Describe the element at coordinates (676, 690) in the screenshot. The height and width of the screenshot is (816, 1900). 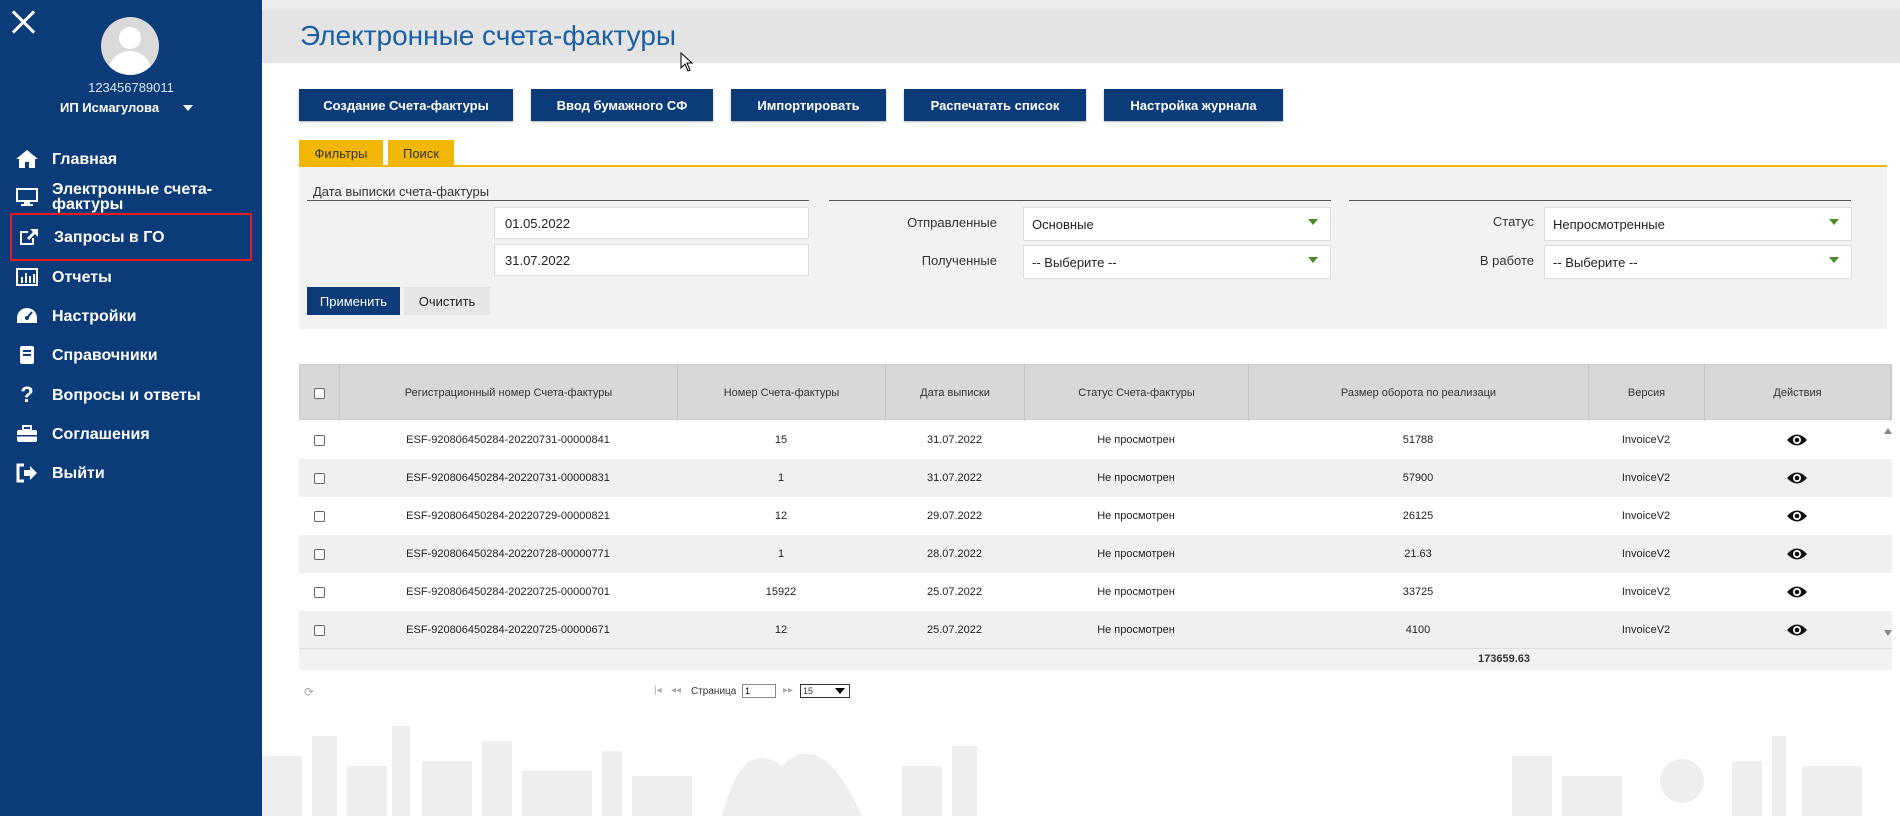
I see `prev-page-icon: ◂◂` at that location.